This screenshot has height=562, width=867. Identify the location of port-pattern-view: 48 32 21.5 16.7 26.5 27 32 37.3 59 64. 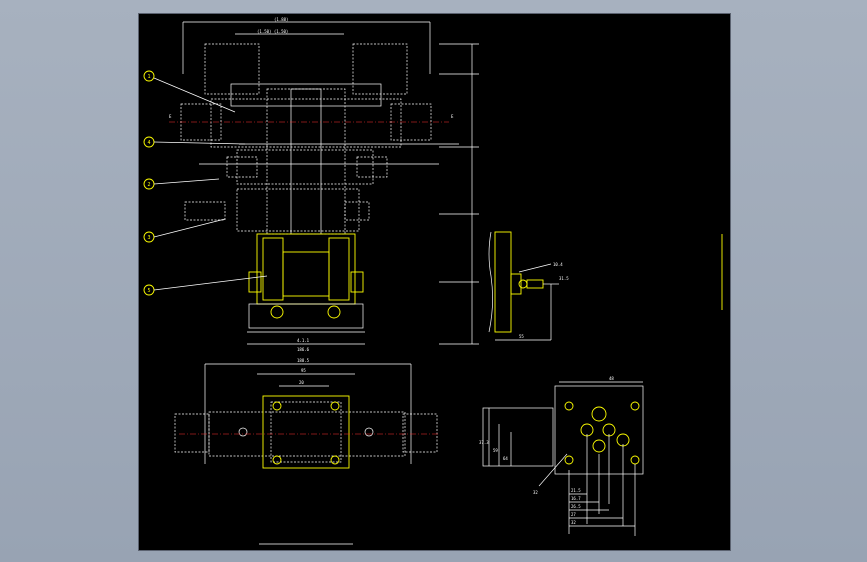
(561, 456).